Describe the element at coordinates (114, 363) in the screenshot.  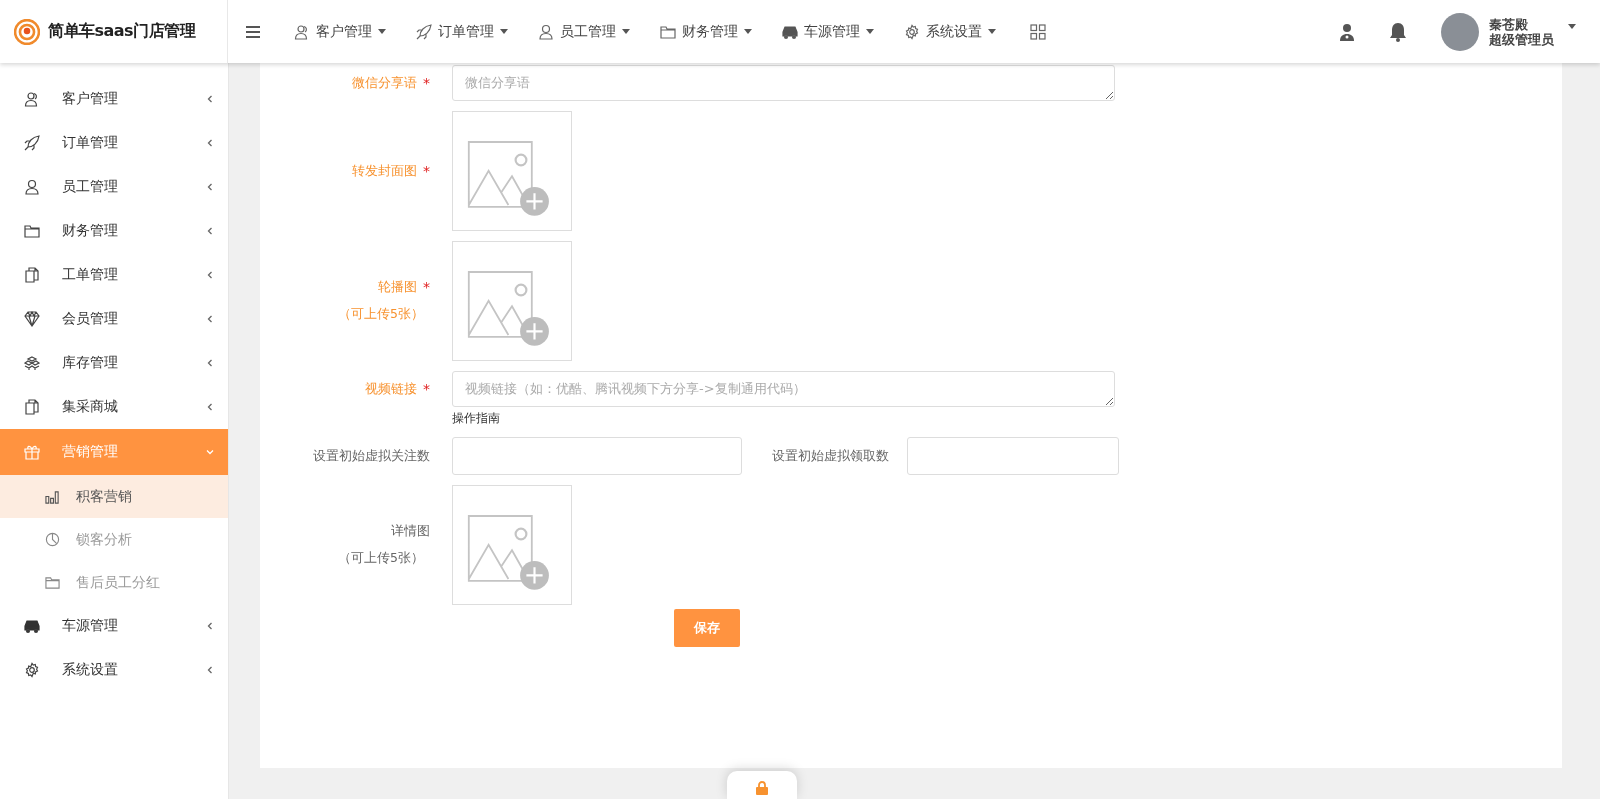
I see `sidebar-item: 库存管理` at that location.